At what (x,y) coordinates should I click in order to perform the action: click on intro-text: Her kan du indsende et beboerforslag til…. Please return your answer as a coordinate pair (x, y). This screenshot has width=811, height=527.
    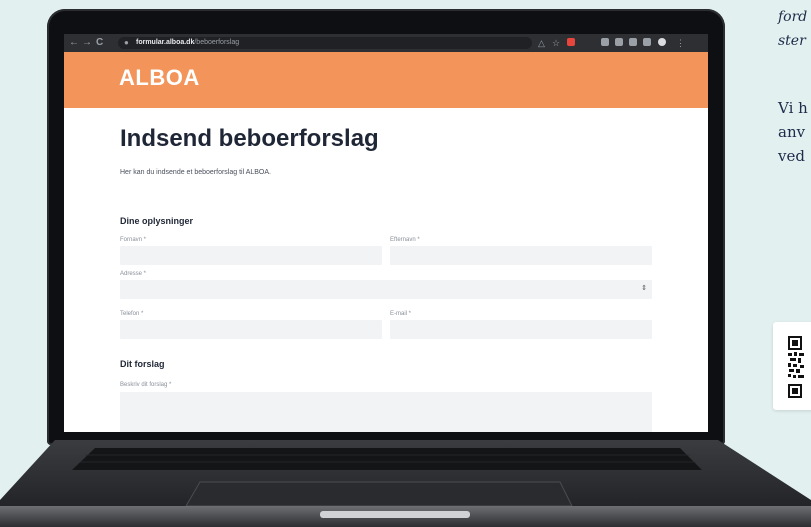
    Looking at the image, I should click on (195, 172).